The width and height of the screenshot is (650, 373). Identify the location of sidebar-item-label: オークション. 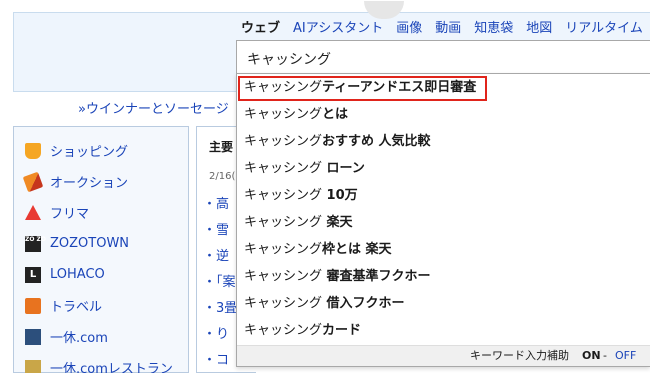
(89, 183).